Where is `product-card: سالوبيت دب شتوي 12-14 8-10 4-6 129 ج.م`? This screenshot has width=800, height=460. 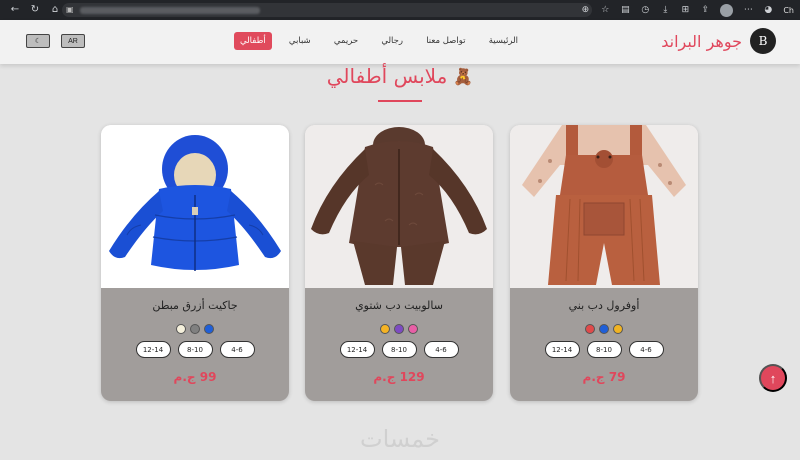 product-card: سالوبيت دب شتوي 12-14 8-10 4-6 129 ج.م is located at coordinates (399, 263).